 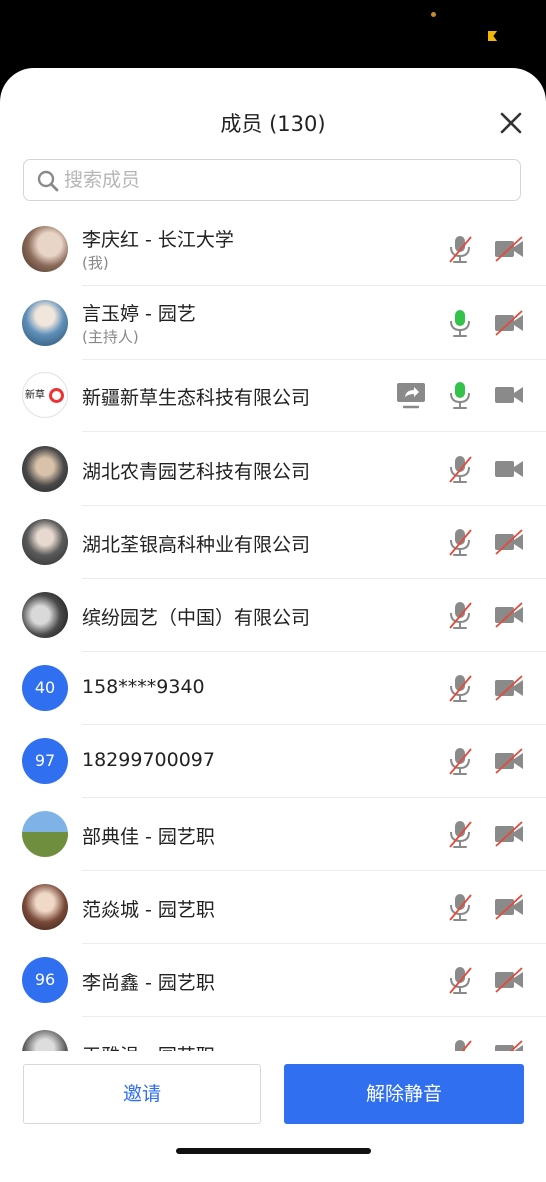 I want to click on close-icon, so click(x=511, y=123).